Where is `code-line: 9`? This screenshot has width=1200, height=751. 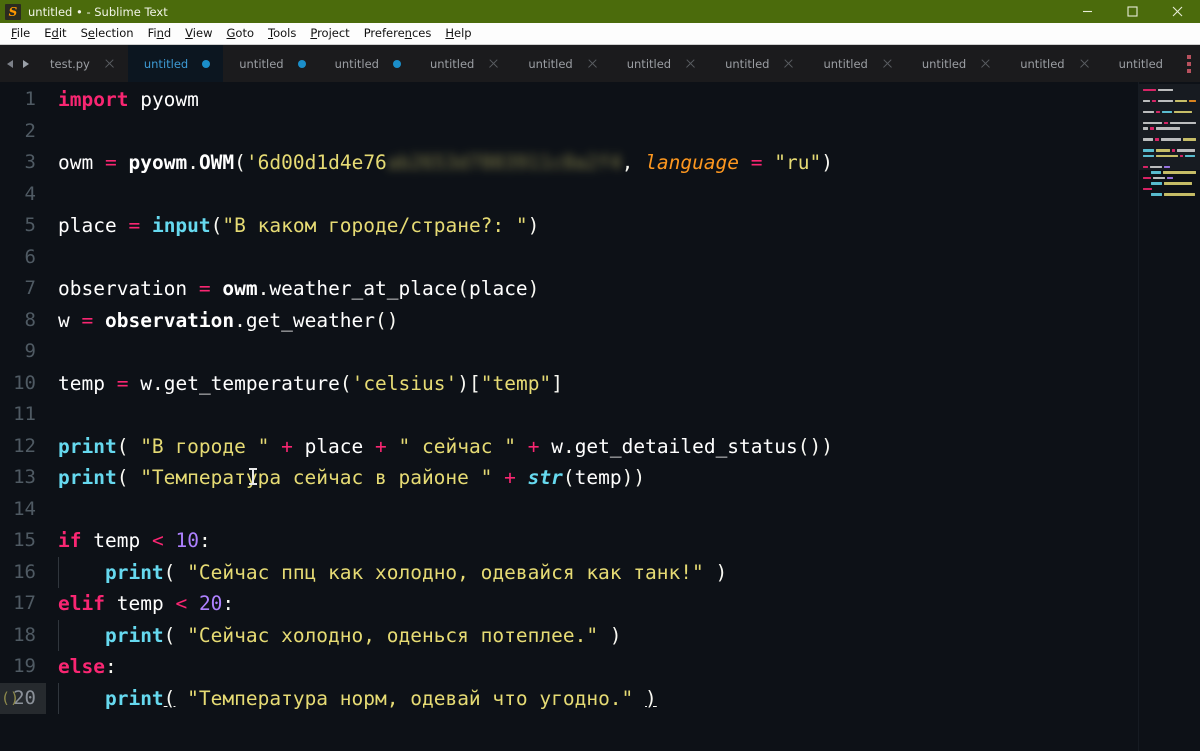 code-line: 9 is located at coordinates (569, 352).